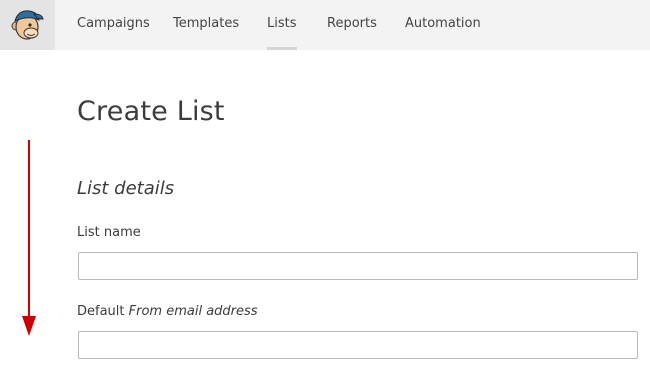  Describe the element at coordinates (358, 345) in the screenshot. I see `from-email-input` at that location.